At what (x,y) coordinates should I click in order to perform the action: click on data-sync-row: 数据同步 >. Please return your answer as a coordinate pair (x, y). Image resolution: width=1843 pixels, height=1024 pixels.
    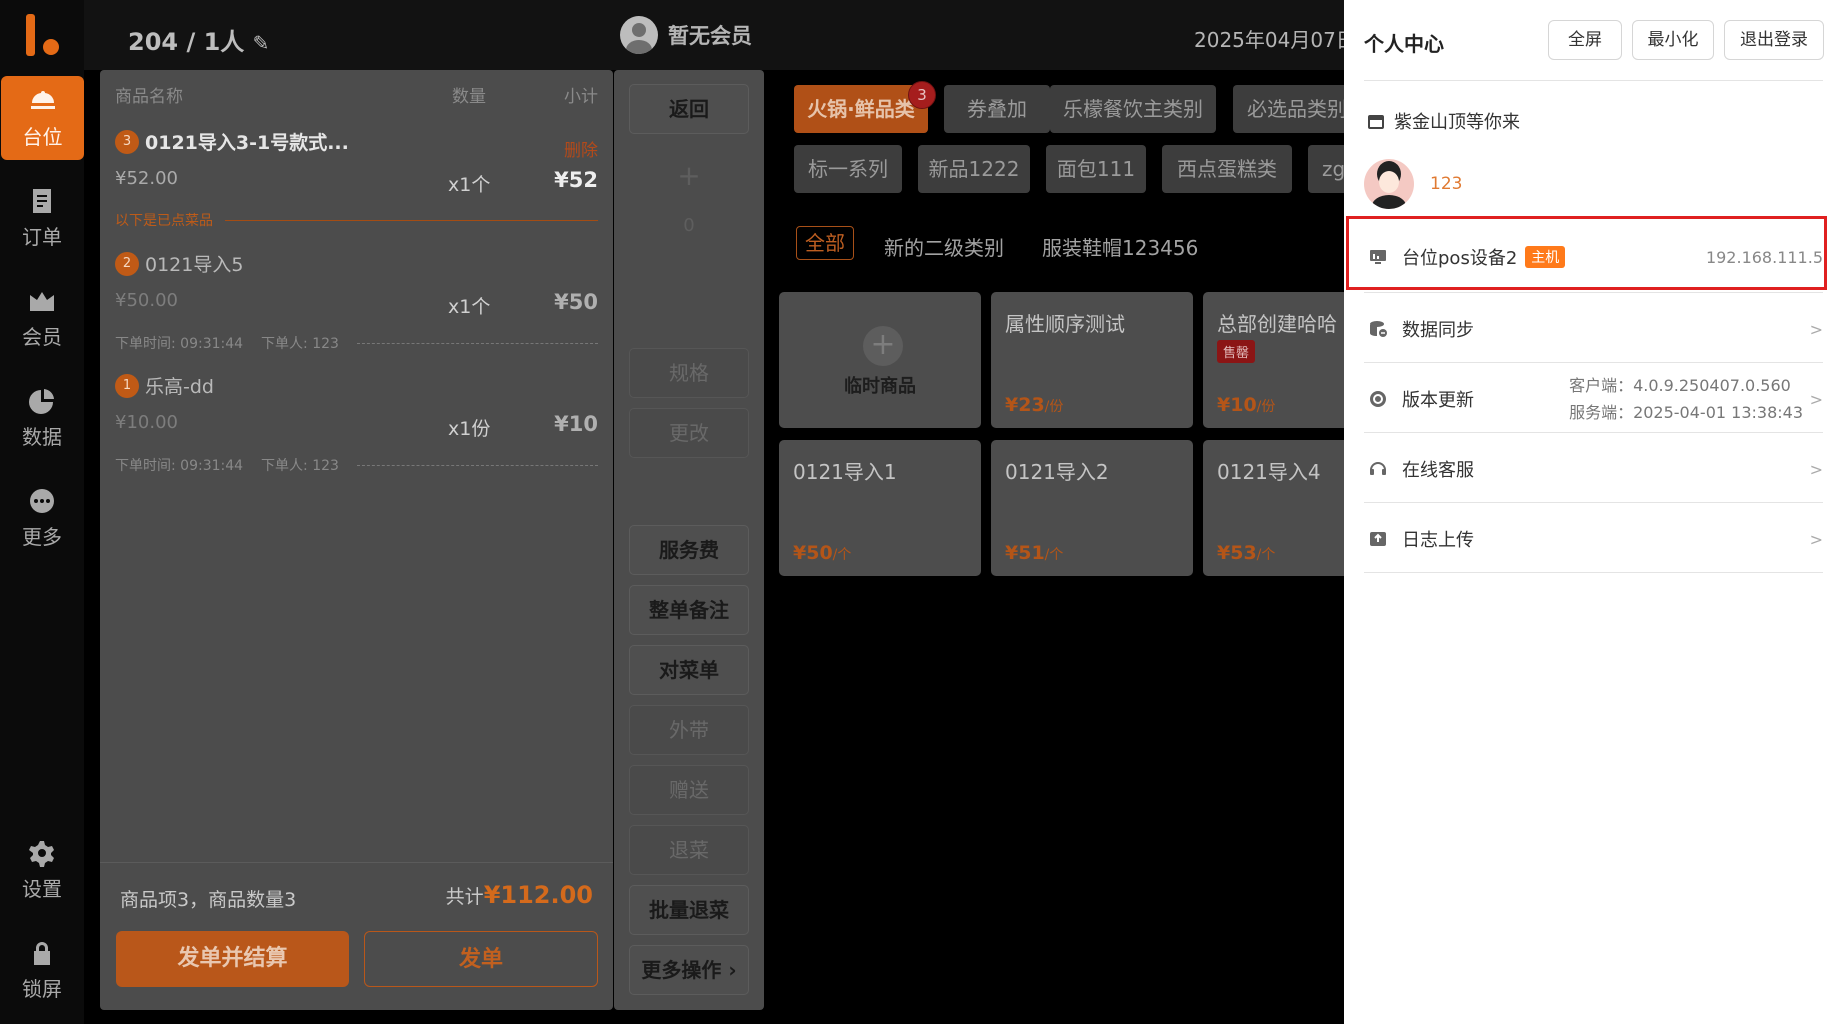
    Looking at the image, I should click on (1593, 329).